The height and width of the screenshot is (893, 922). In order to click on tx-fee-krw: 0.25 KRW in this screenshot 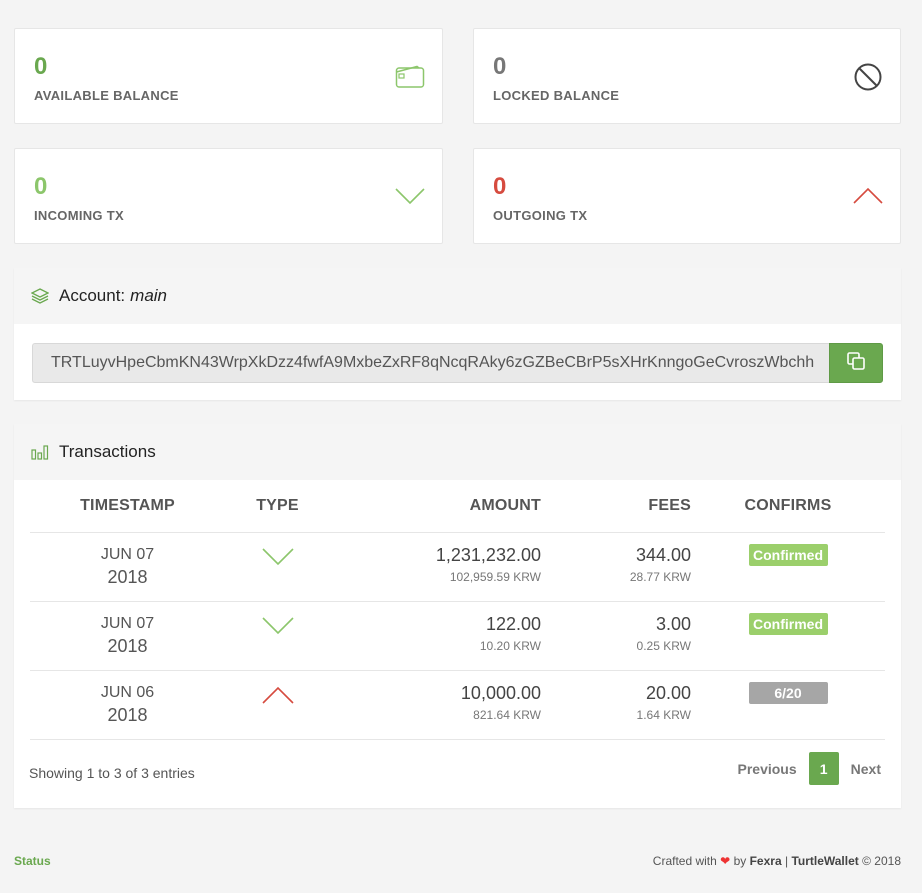, I will do `click(663, 645)`.